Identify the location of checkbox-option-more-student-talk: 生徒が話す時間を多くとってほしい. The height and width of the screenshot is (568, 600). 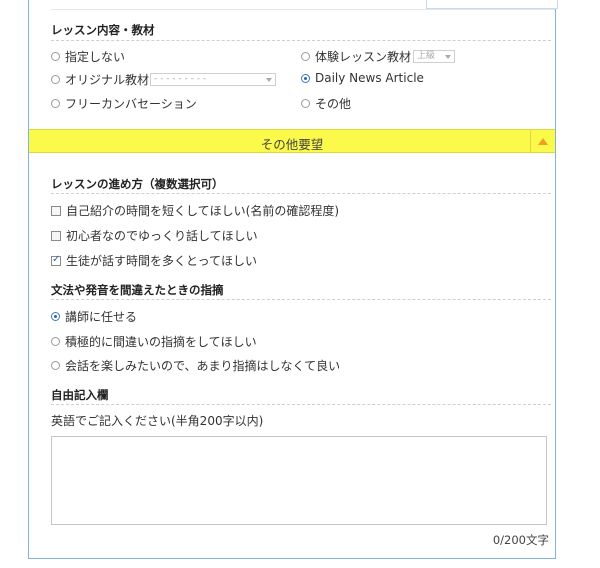
(154, 260).